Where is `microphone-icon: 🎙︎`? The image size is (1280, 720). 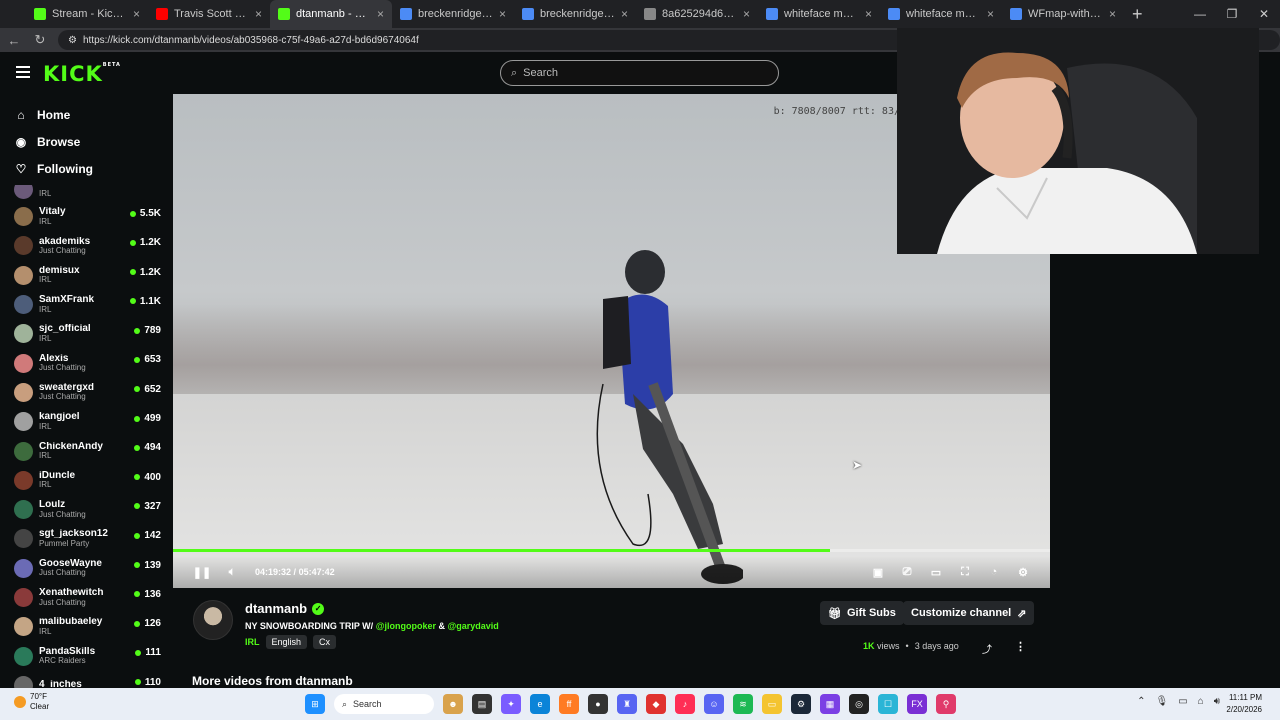 microphone-icon: 🎙︎ is located at coordinates (1161, 701).